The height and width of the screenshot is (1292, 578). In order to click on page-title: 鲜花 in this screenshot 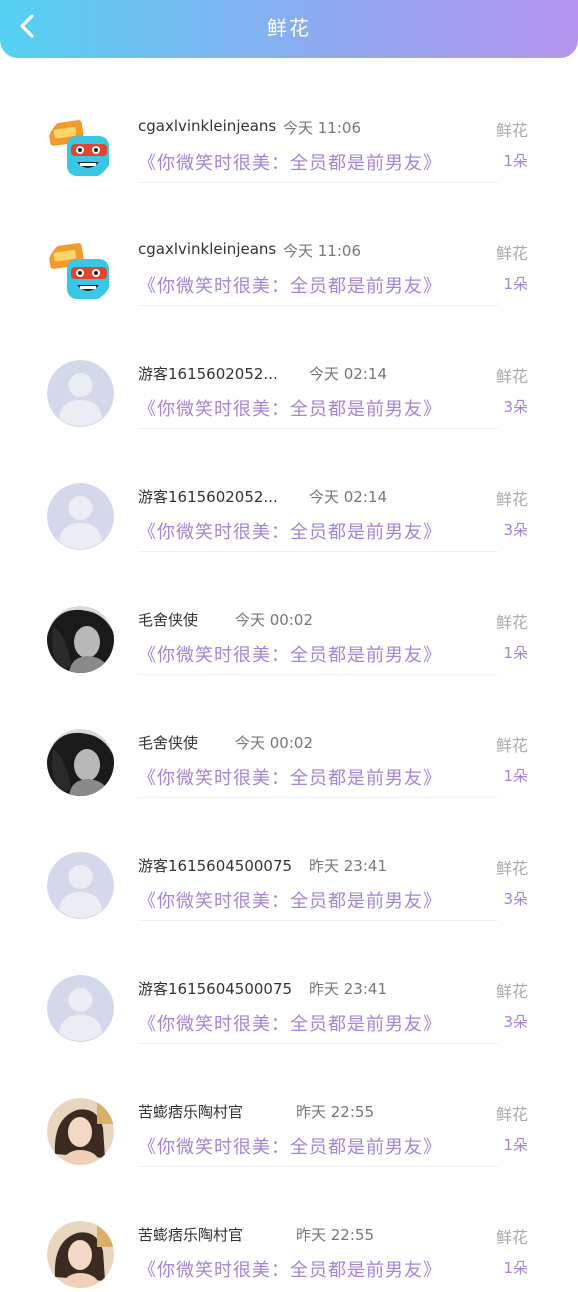, I will do `click(289, 28)`.